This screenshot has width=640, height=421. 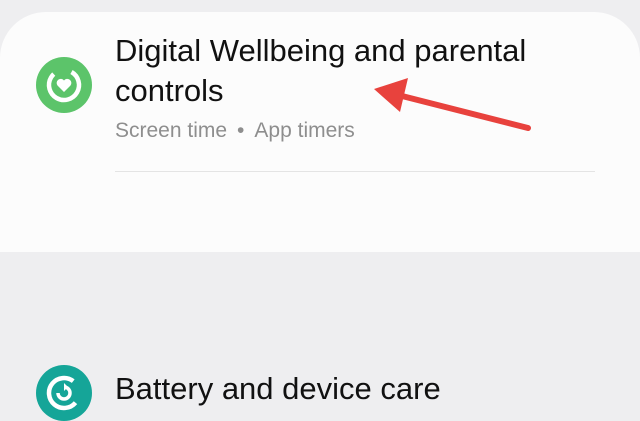 What do you see at coordinates (278, 388) in the screenshot?
I see `battery-title: Battery and device care` at bounding box center [278, 388].